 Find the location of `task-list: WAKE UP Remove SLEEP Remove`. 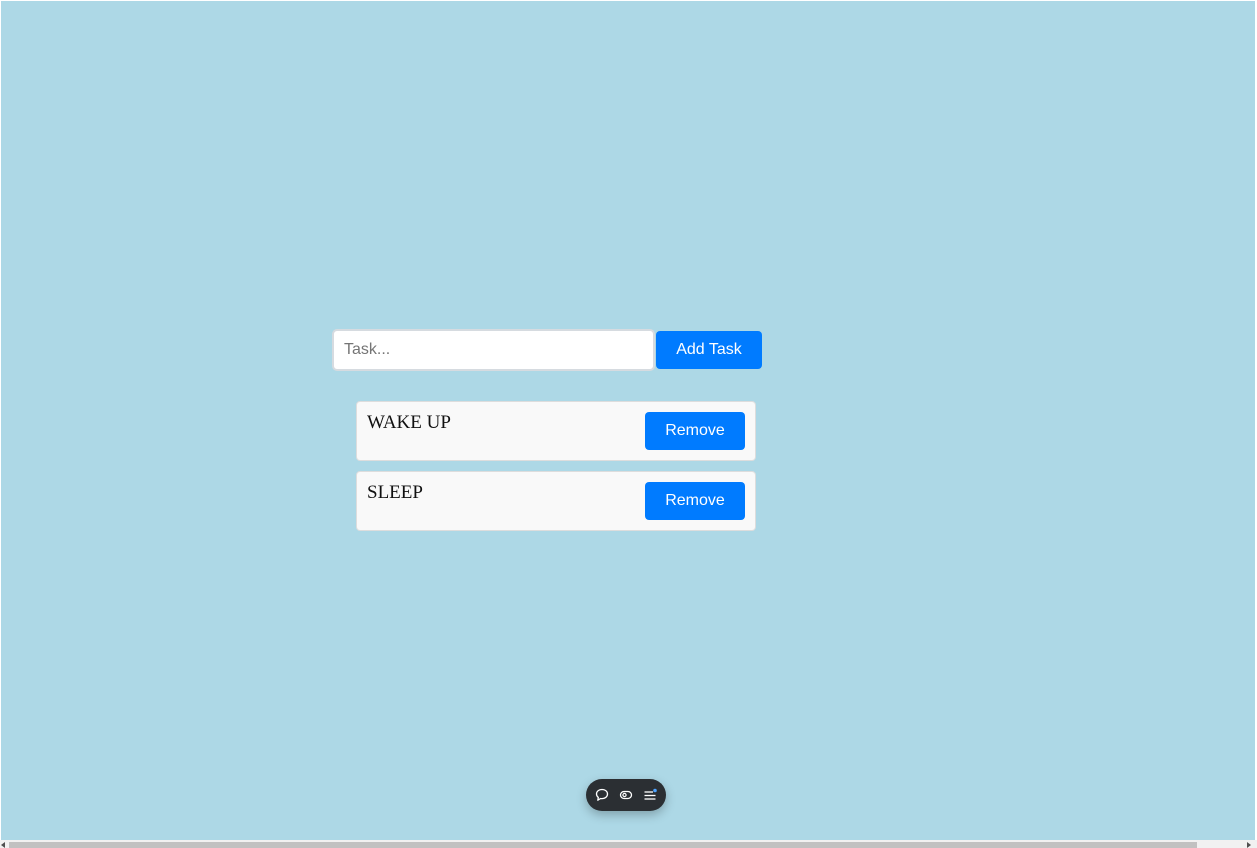

task-list: WAKE UP Remove SLEEP Remove is located at coordinates (556, 471).